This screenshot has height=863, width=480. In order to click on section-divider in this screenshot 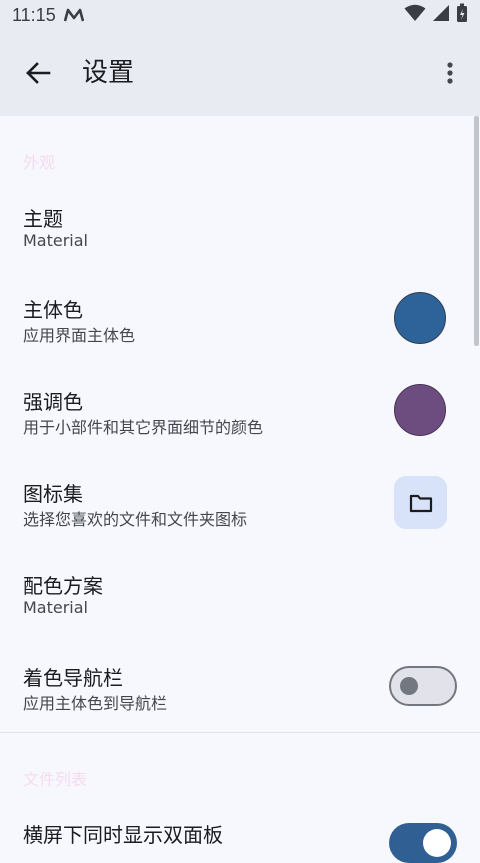, I will do `click(240, 732)`.